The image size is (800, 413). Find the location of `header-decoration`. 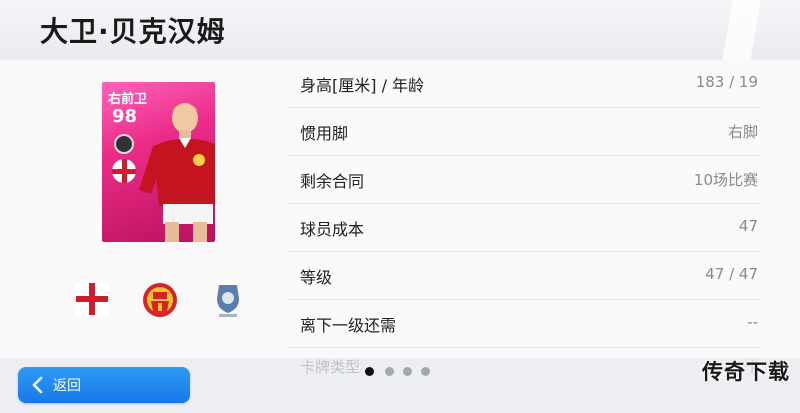

header-decoration is located at coordinates (745, 30).